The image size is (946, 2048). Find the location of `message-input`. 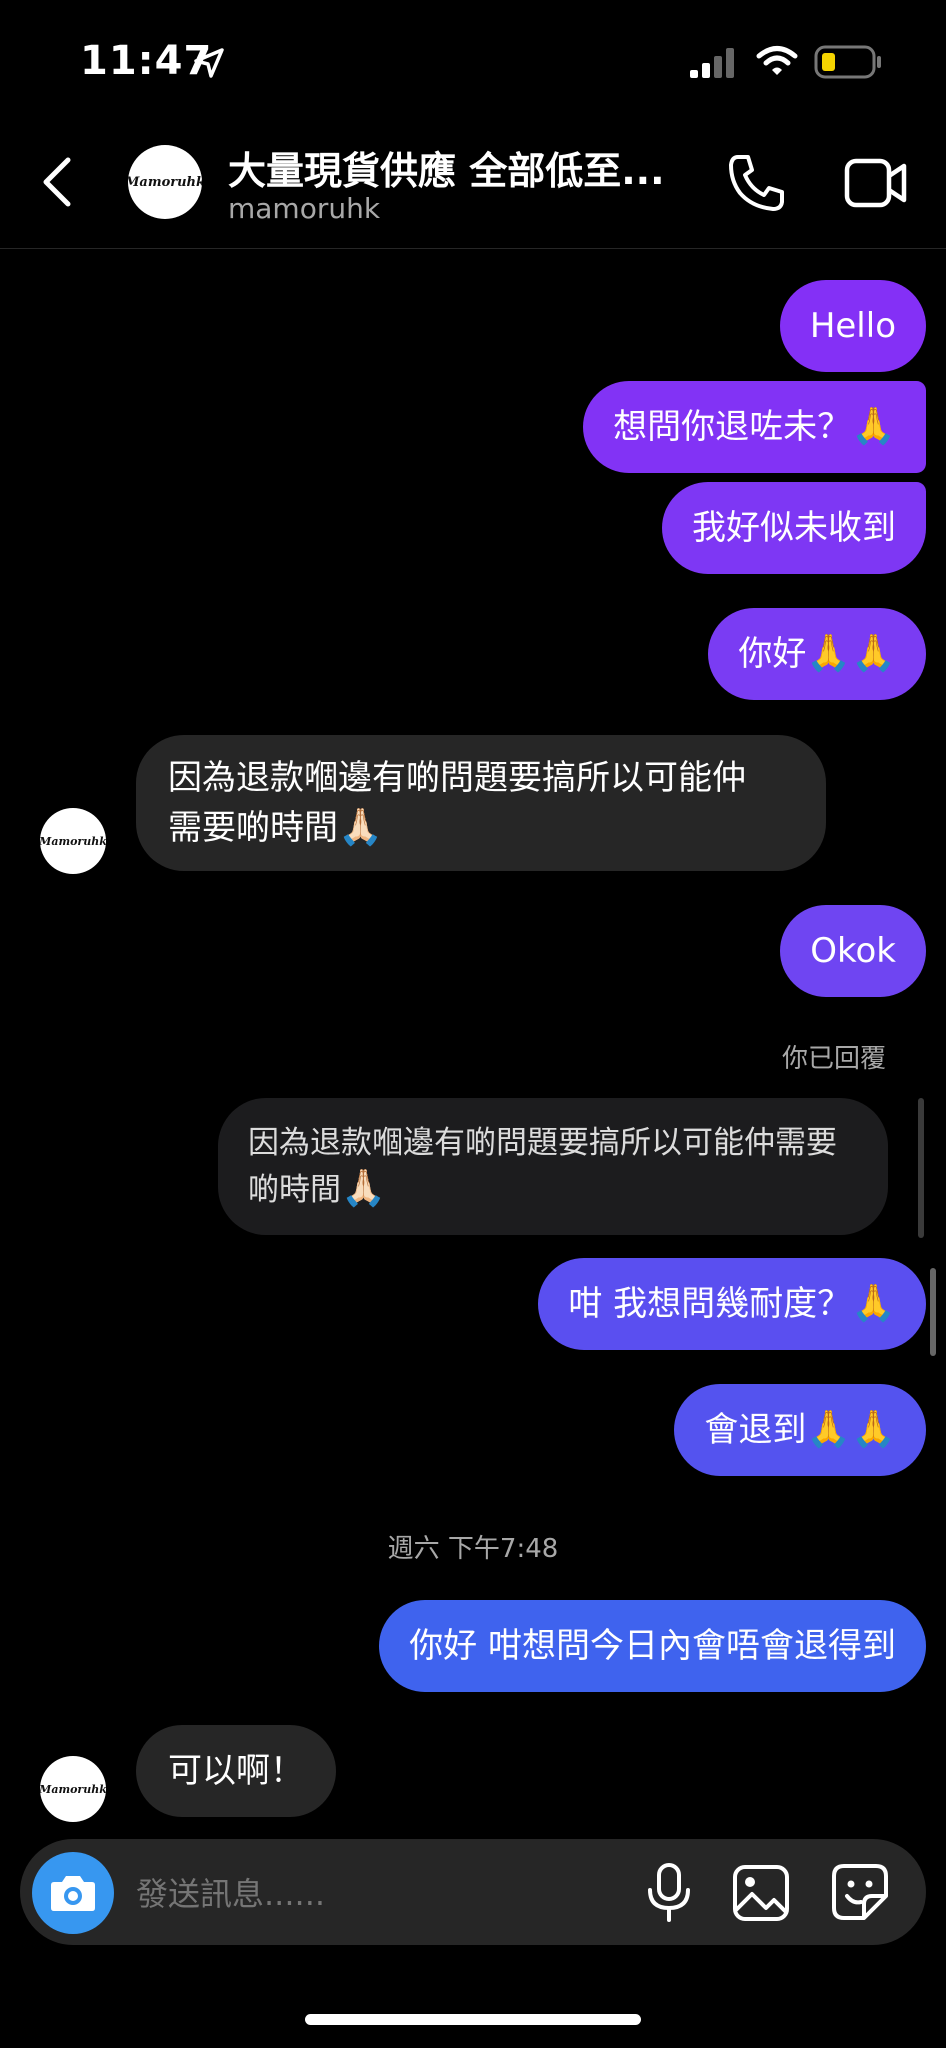

message-input is located at coordinates (376, 1894).